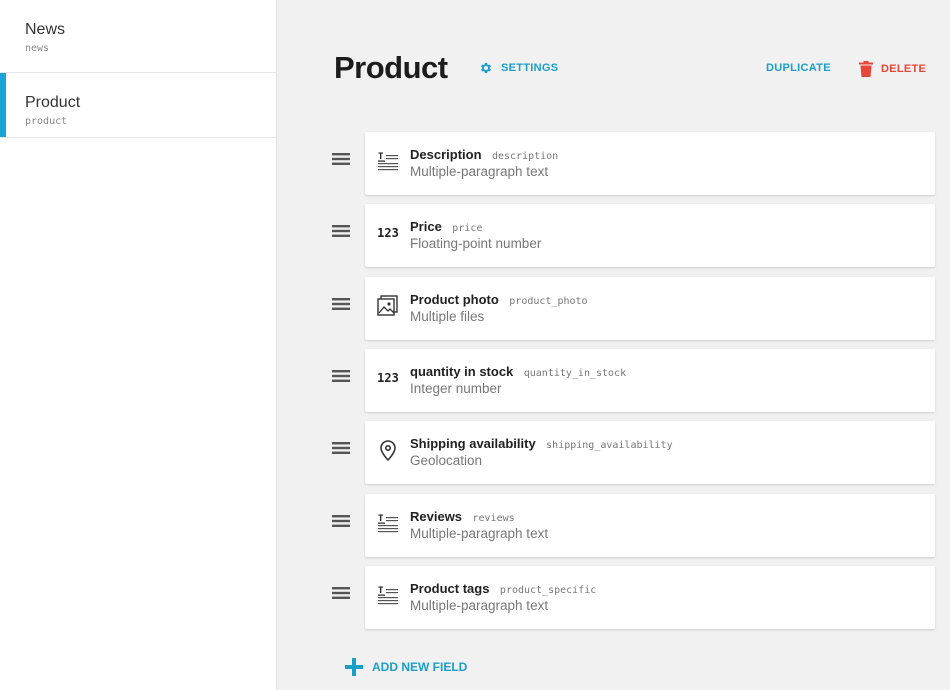  What do you see at coordinates (446, 461) in the screenshot?
I see `field-type: Geolocation` at bounding box center [446, 461].